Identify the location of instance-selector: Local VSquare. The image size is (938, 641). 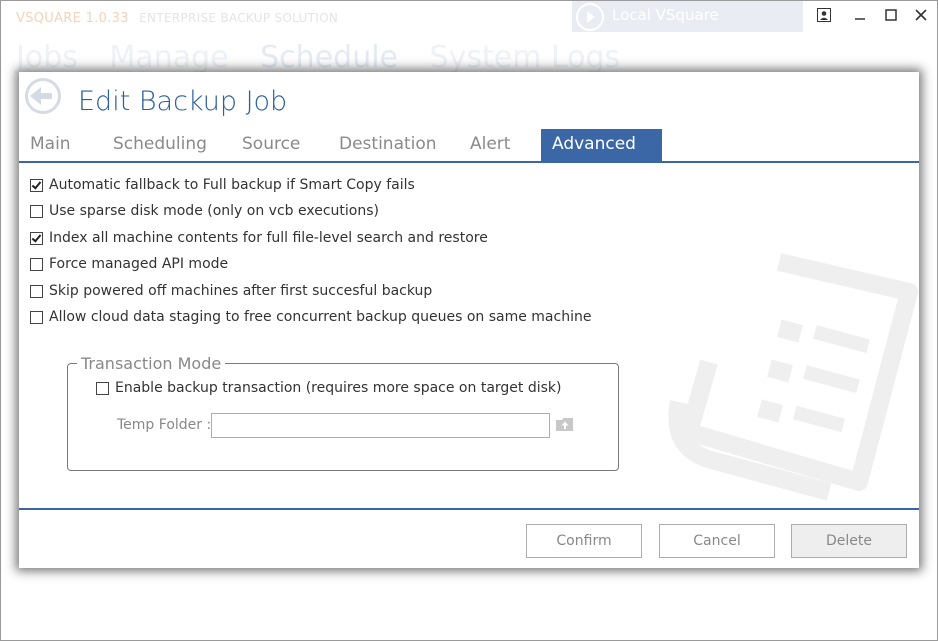
(687, 16).